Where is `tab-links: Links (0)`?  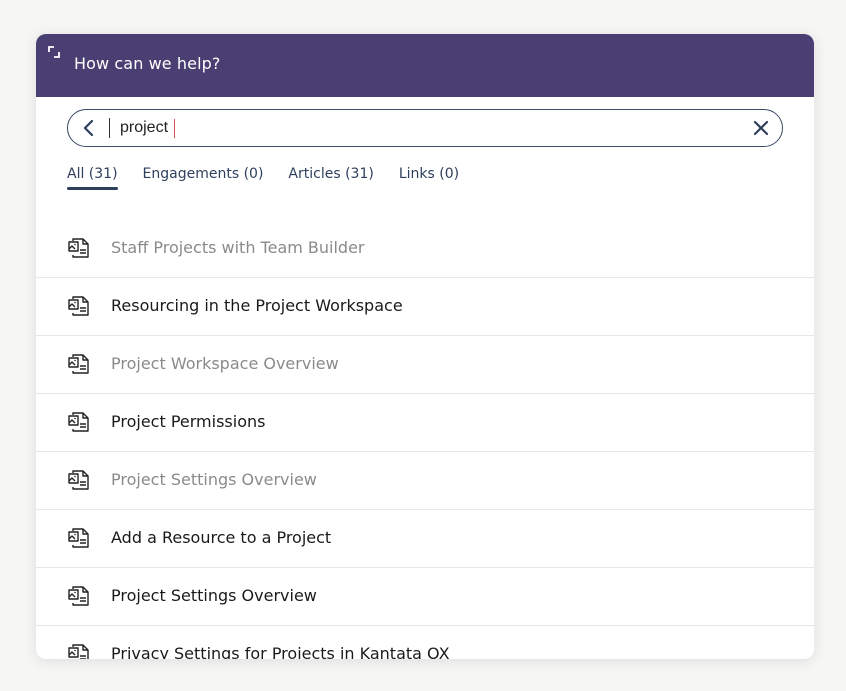 tab-links: Links (0) is located at coordinates (429, 178).